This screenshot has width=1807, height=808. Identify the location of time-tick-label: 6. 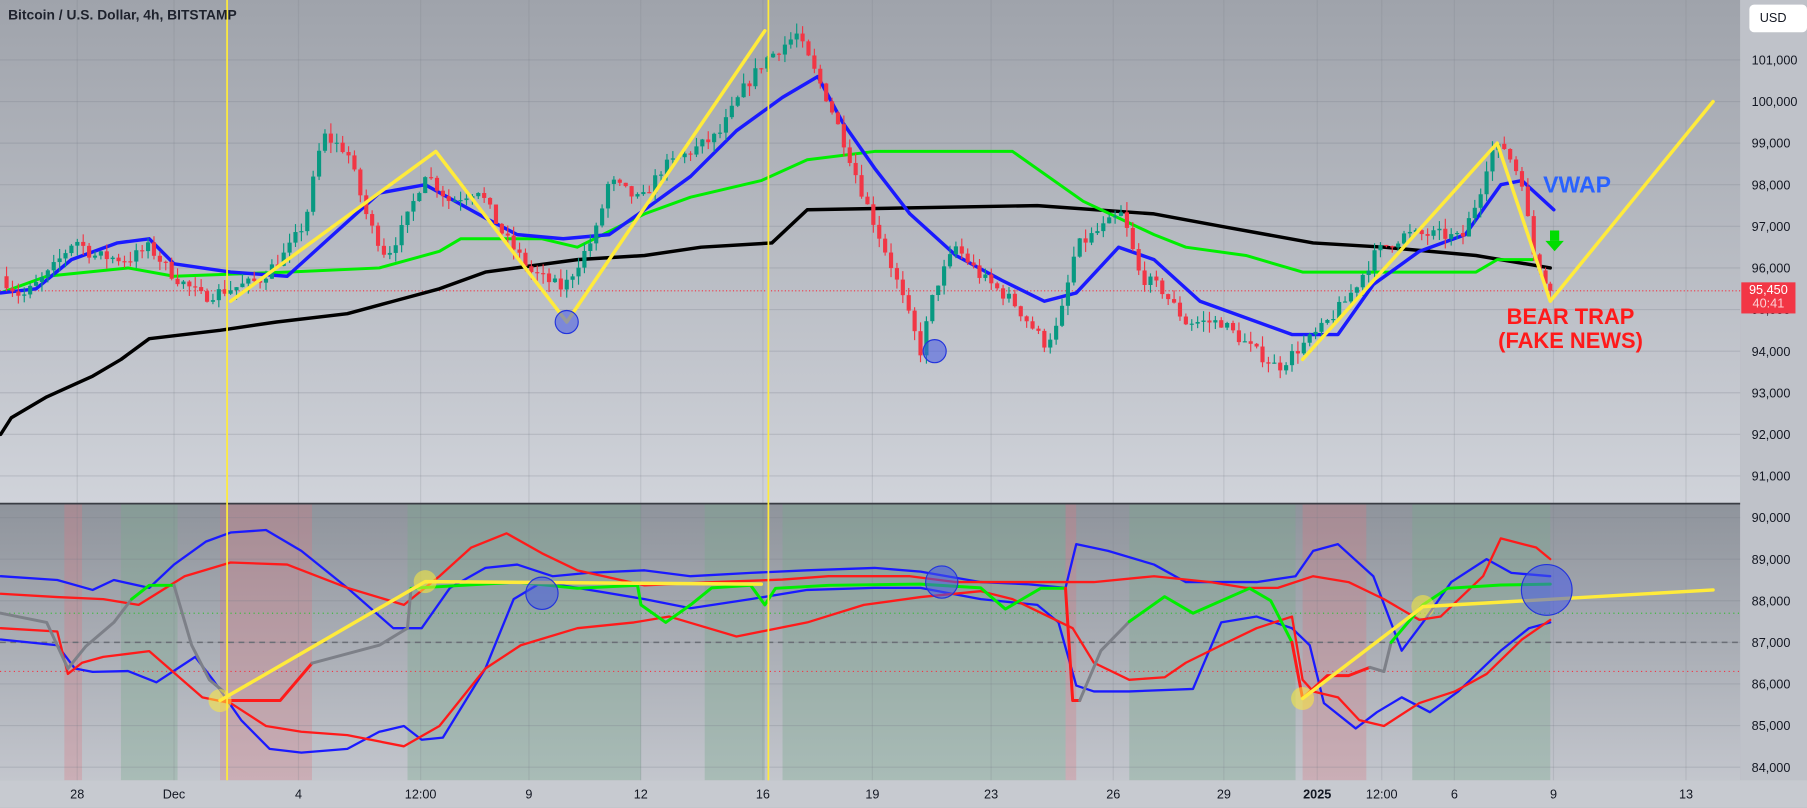
(1454, 795).